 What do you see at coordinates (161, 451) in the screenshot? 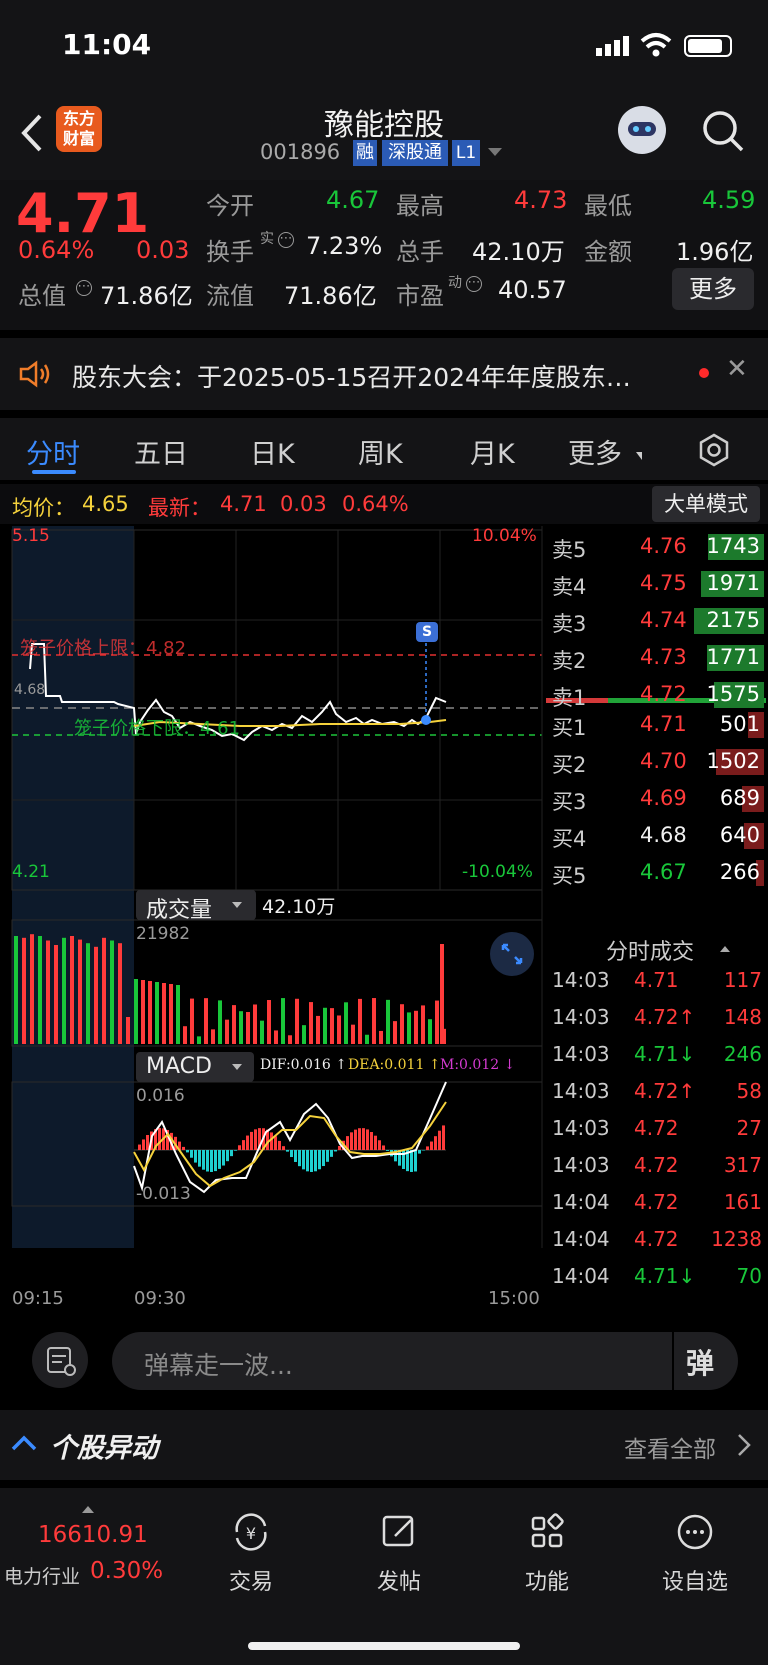
I see `tab-five-day: 五日` at bounding box center [161, 451].